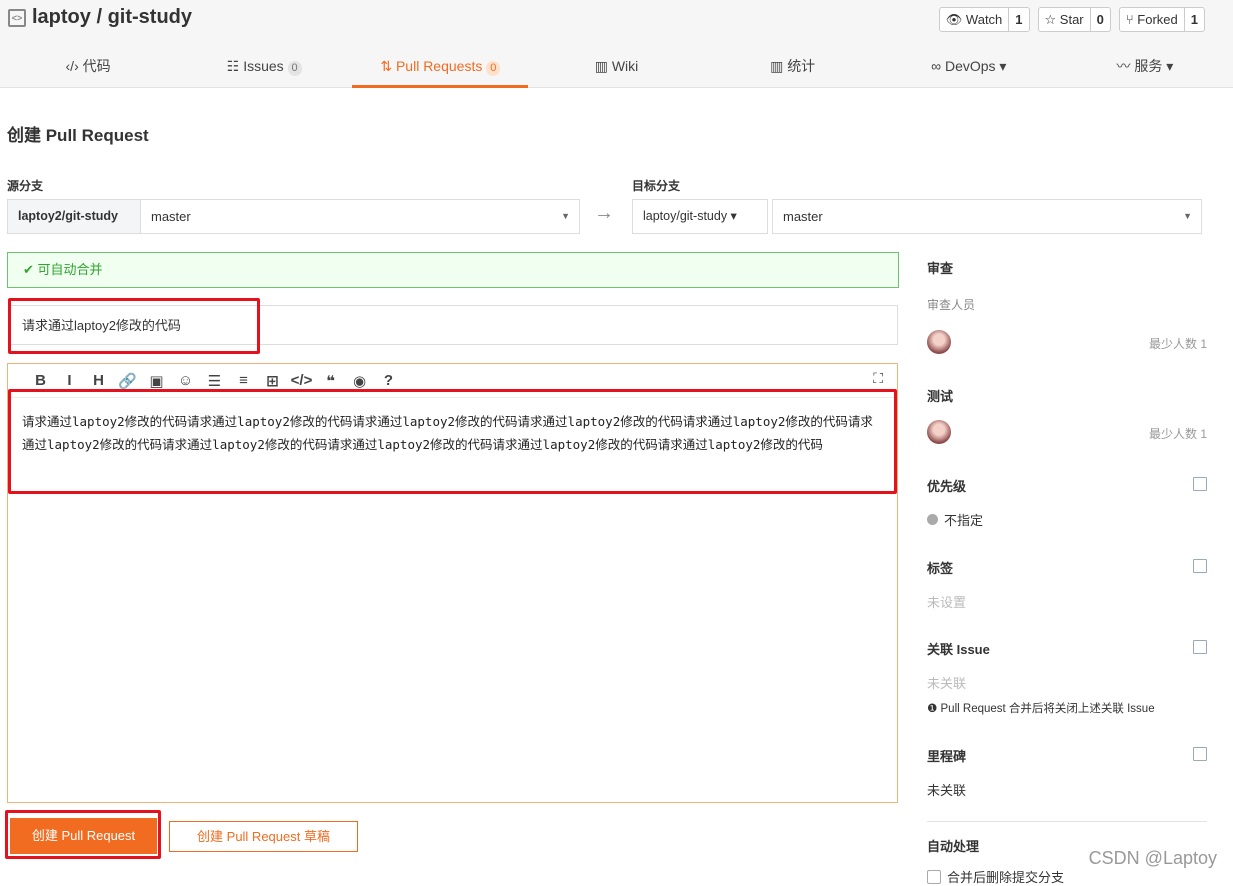 This screenshot has width=1233, height=886. I want to click on merge-status: ✔ 可自动合并, so click(453, 270).